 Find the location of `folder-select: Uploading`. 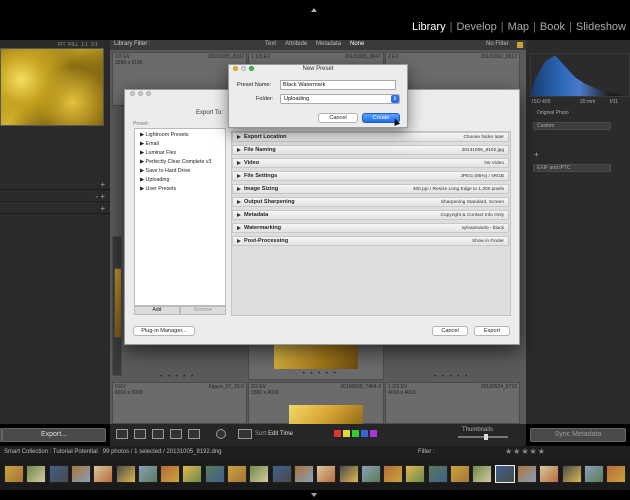

folder-select: Uploading is located at coordinates (340, 99).